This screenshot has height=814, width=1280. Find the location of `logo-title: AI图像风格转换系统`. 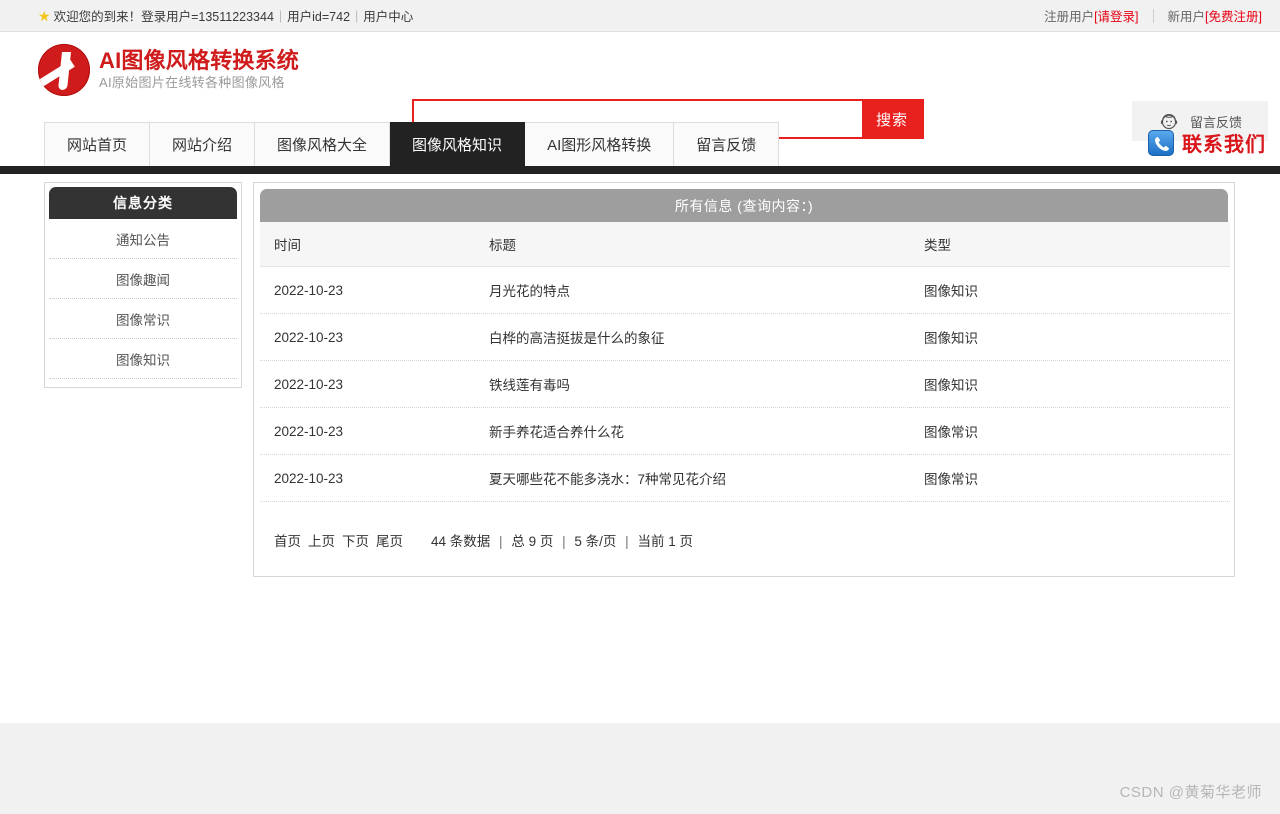

logo-title: AI图像风格转换系统 is located at coordinates (199, 60).